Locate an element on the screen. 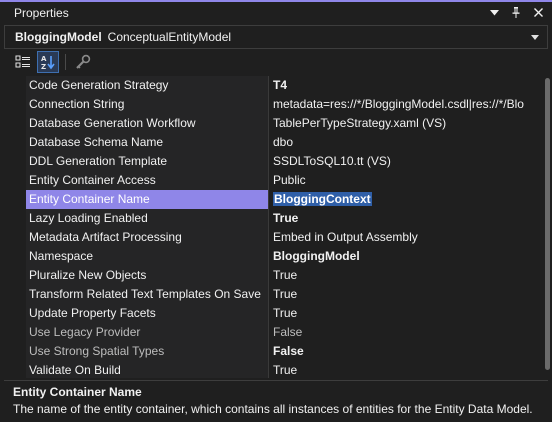 This screenshot has height=422, width=552. object-selector-dropdown: BloggingModel ConceptualEntityModel is located at coordinates (276, 37).